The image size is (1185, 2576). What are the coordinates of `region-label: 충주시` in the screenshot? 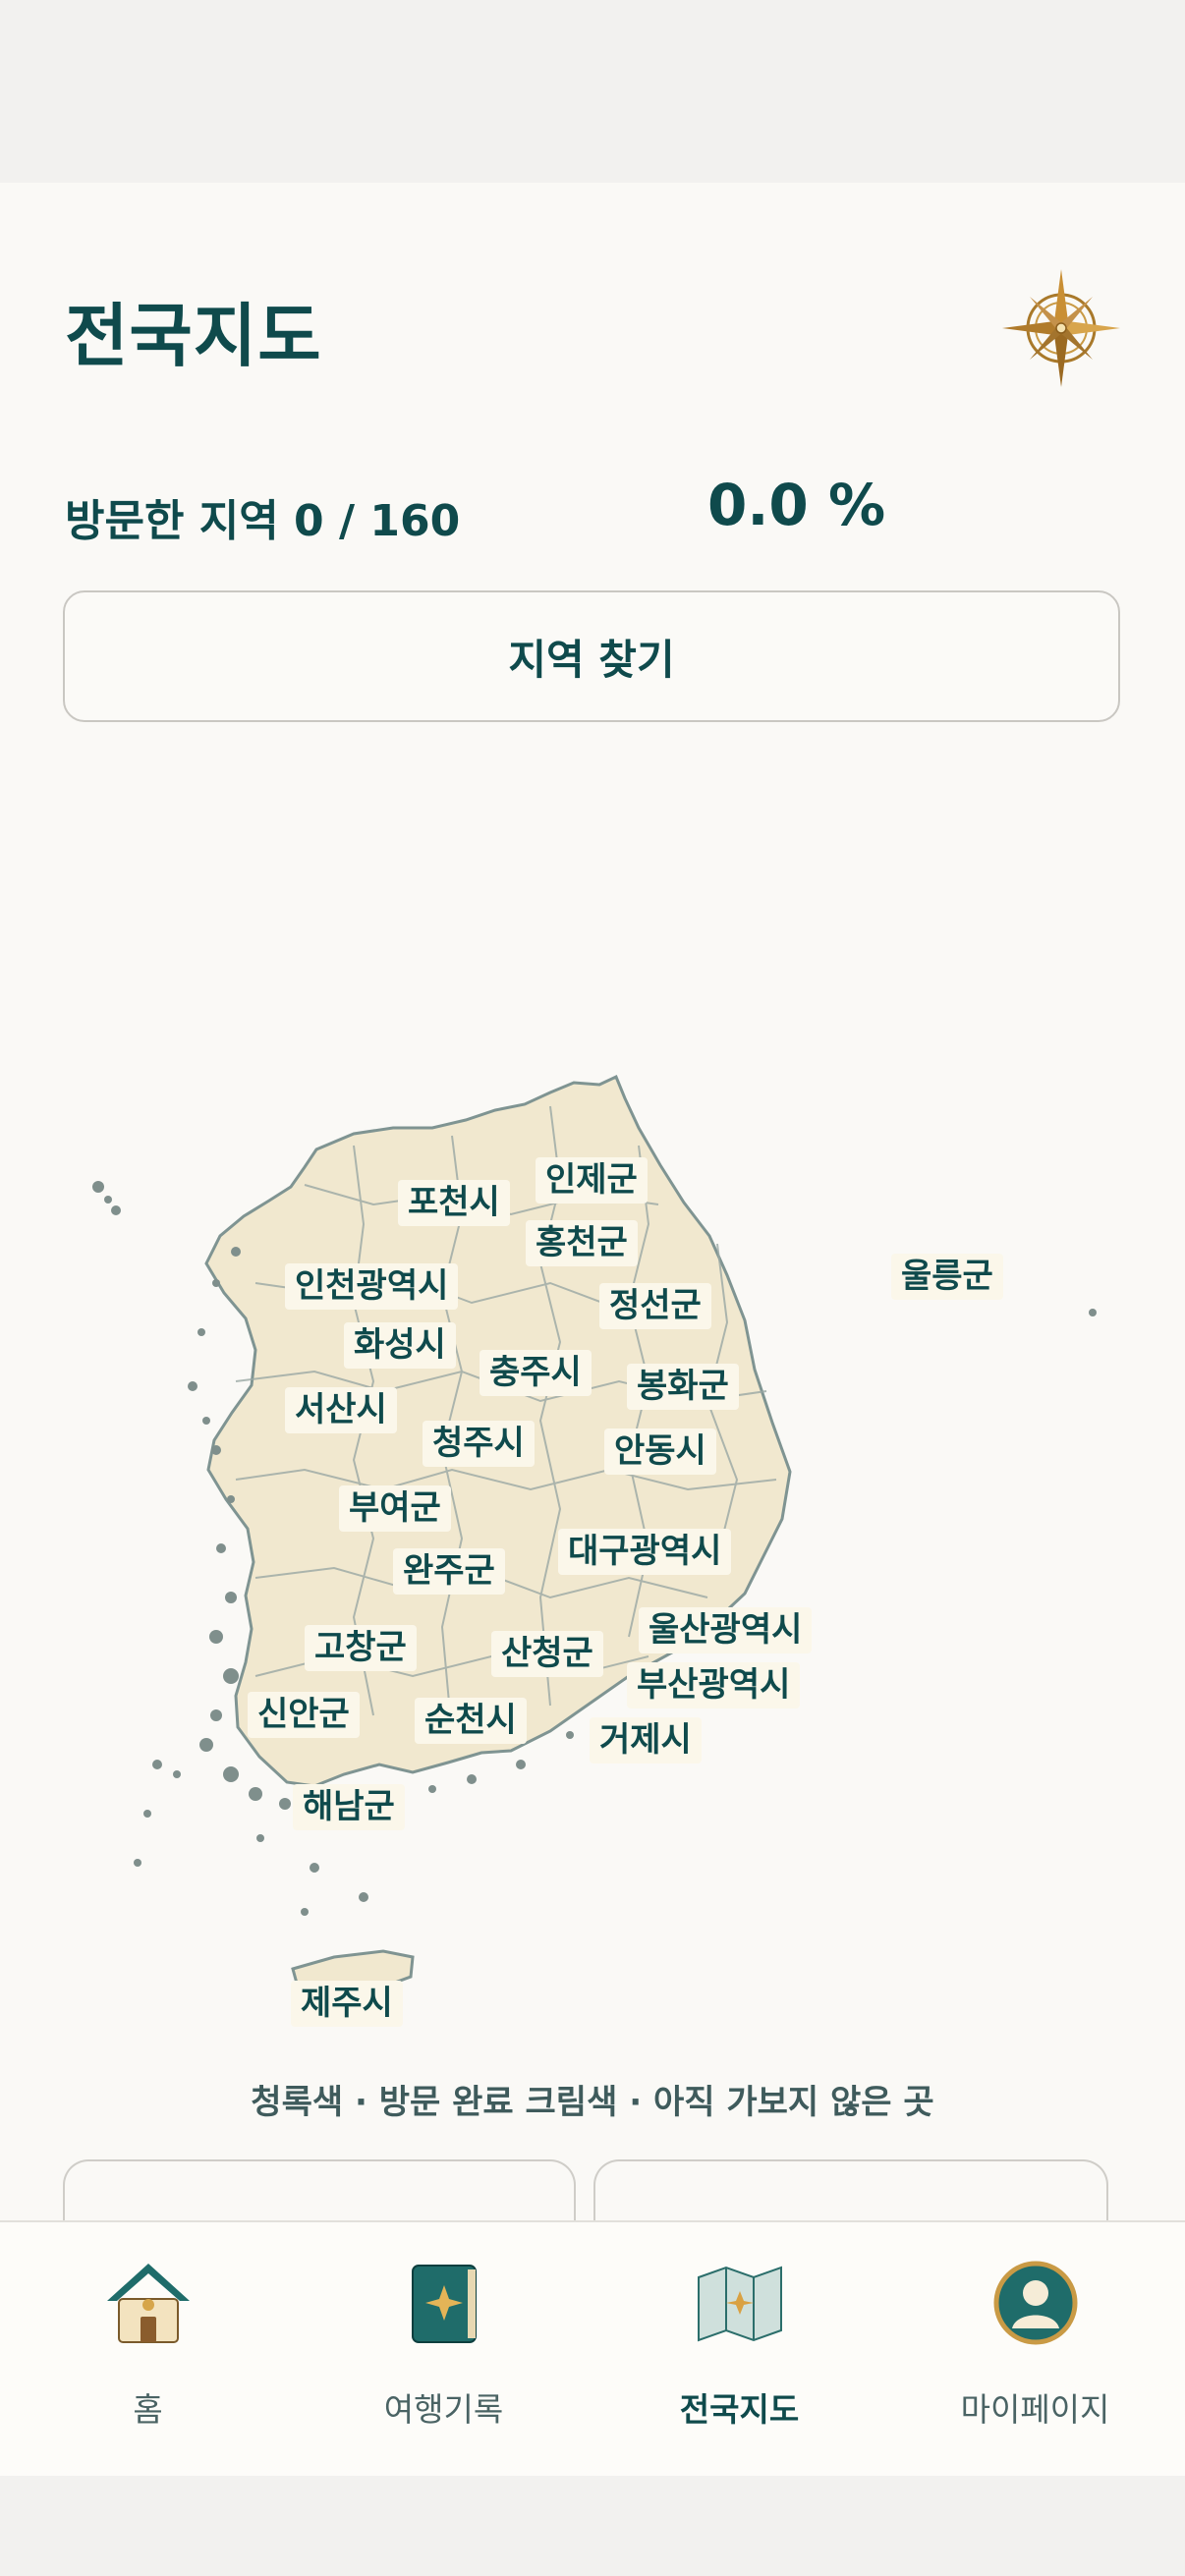 It's located at (536, 1373).